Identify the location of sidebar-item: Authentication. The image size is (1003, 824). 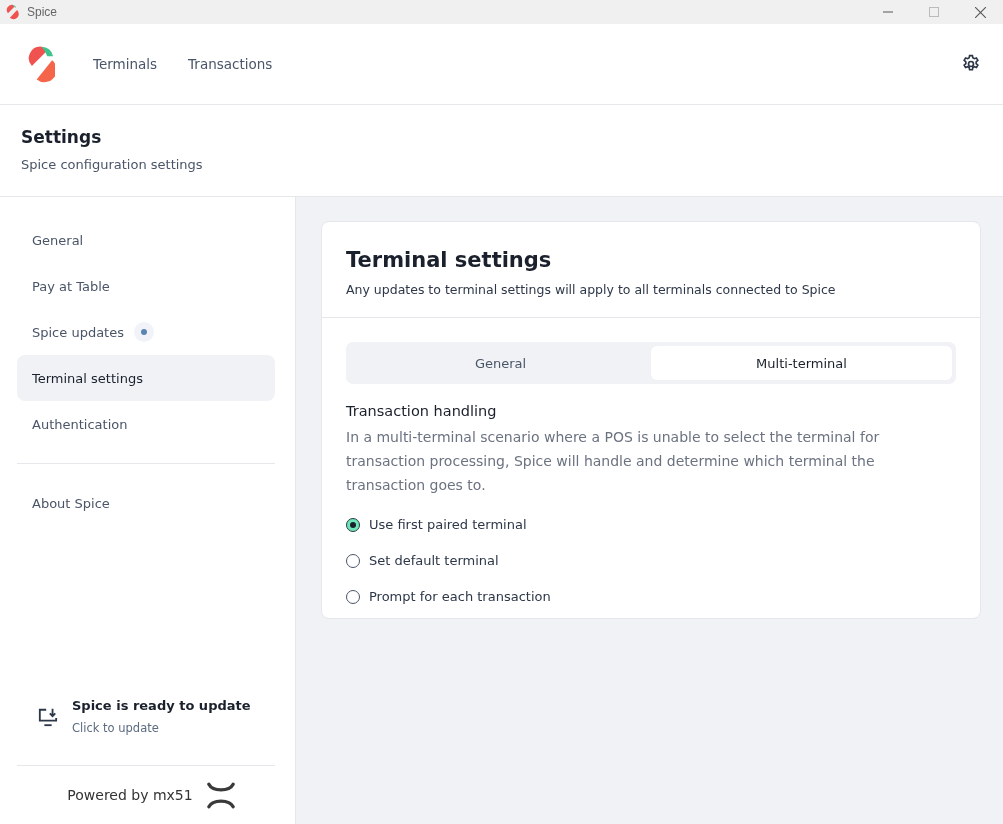
(146, 424).